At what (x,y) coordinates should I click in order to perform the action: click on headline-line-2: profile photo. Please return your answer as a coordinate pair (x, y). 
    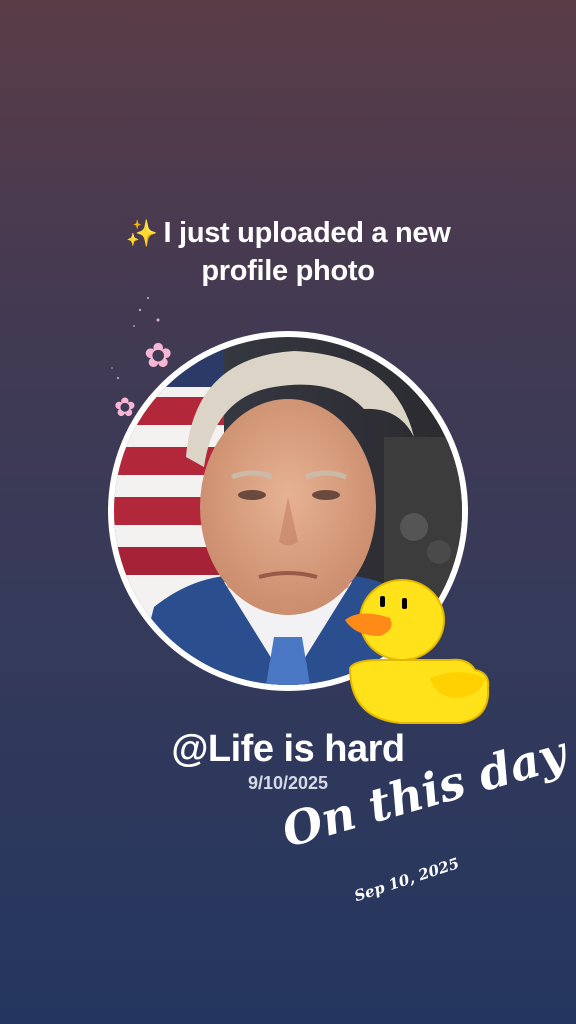
    Looking at the image, I should click on (288, 271).